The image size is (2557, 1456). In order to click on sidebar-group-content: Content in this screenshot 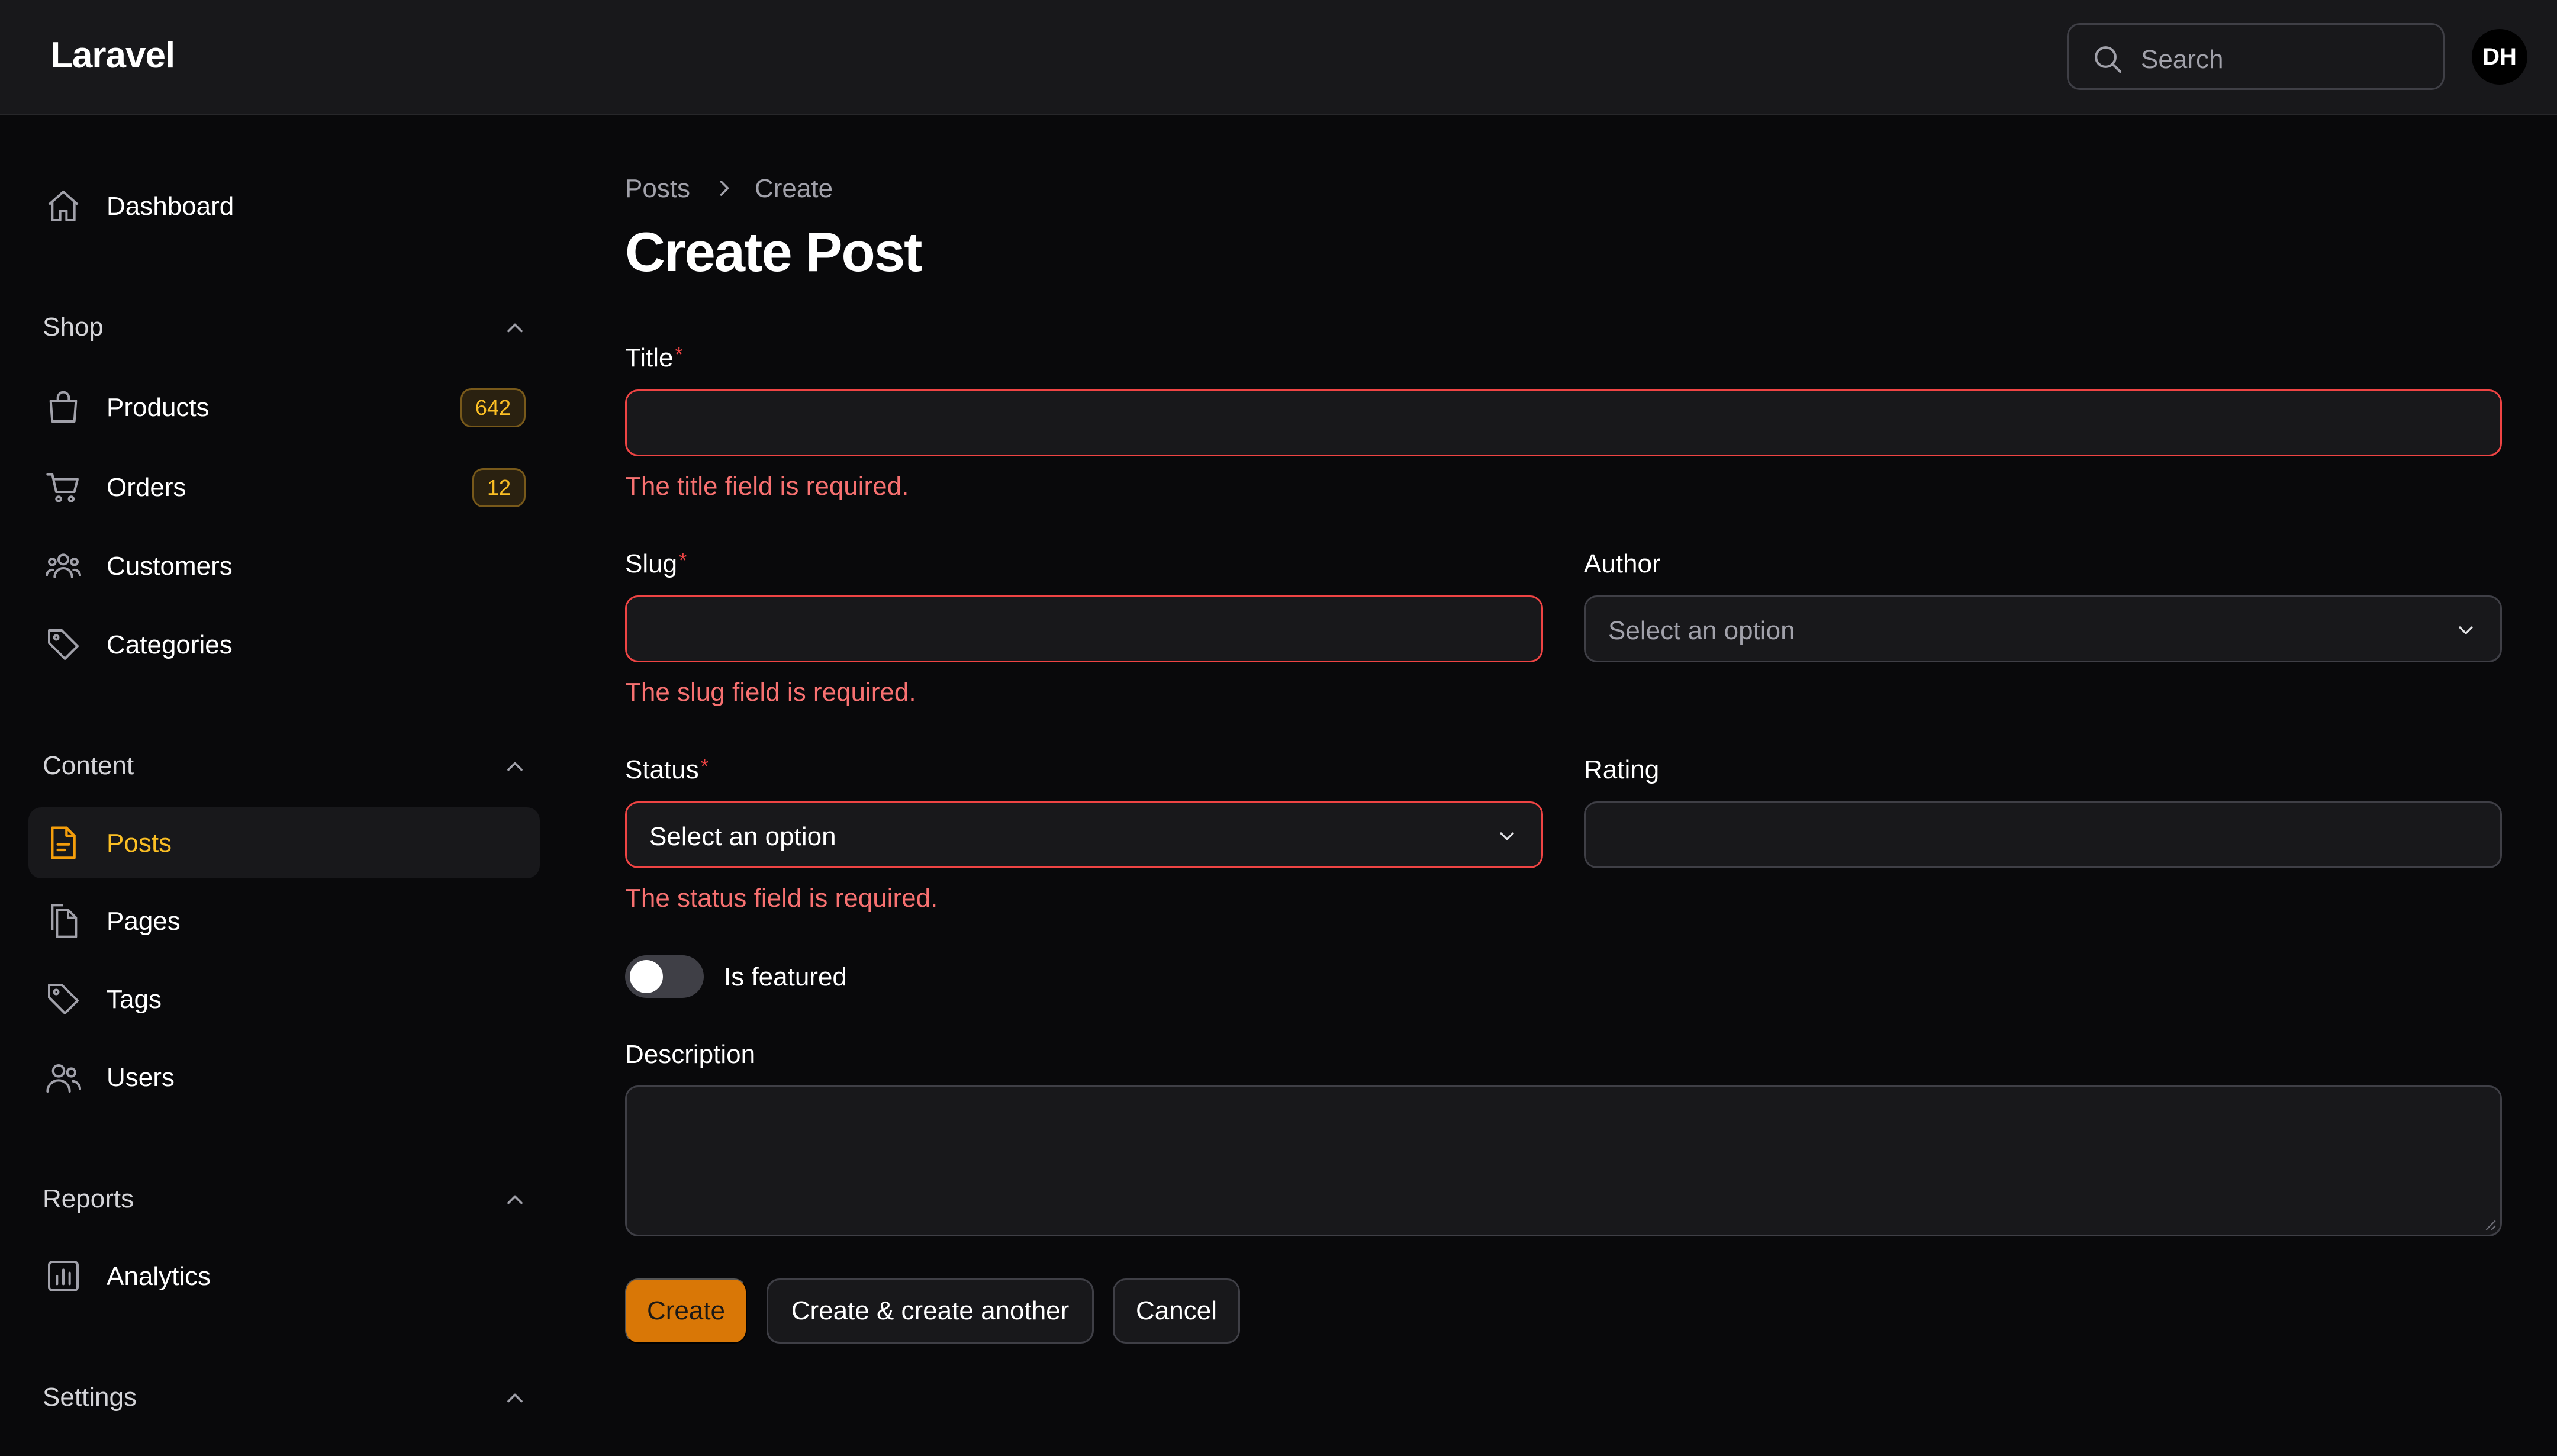, I will do `click(285, 766)`.